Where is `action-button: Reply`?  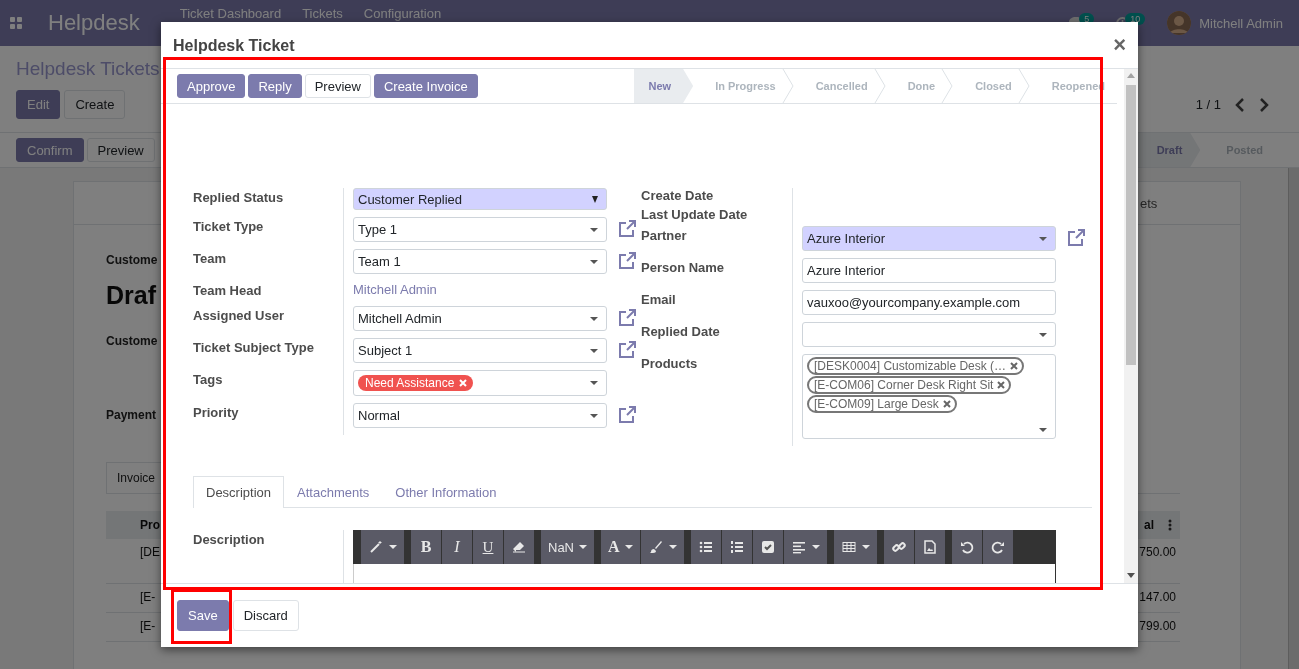
action-button: Reply is located at coordinates (275, 86).